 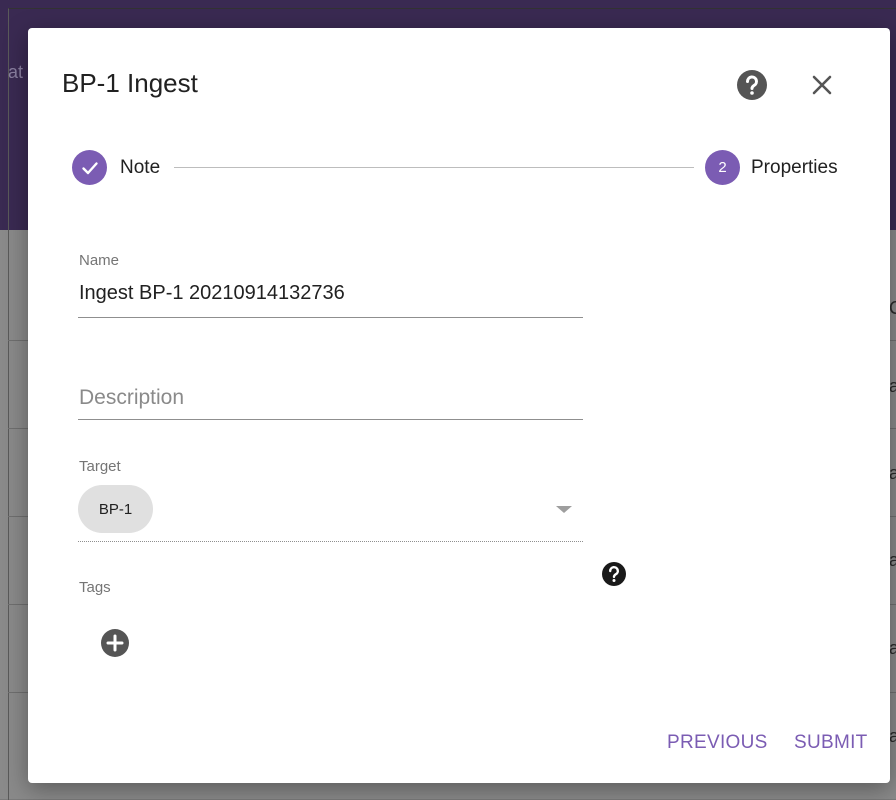 What do you see at coordinates (822, 85) in the screenshot?
I see `close-icon` at bounding box center [822, 85].